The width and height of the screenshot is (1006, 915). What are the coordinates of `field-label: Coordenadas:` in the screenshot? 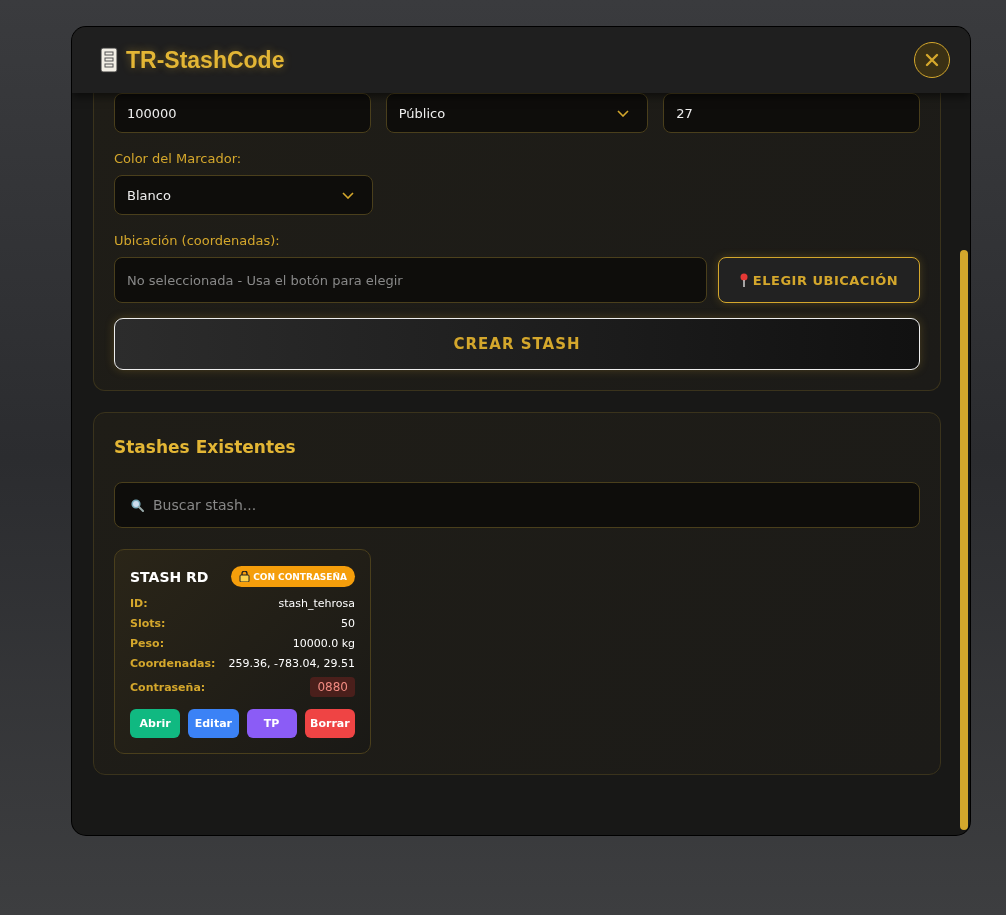 It's located at (173, 663).